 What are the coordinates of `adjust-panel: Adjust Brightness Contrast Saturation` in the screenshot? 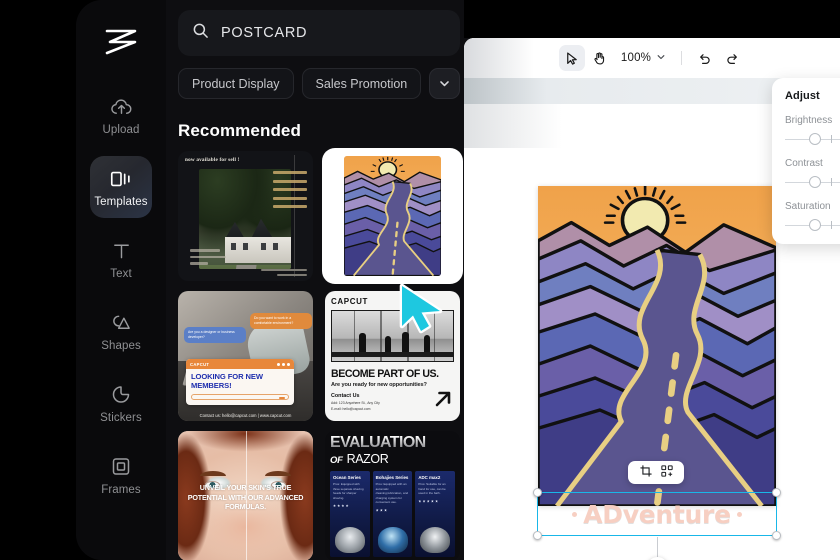 It's located at (806, 161).